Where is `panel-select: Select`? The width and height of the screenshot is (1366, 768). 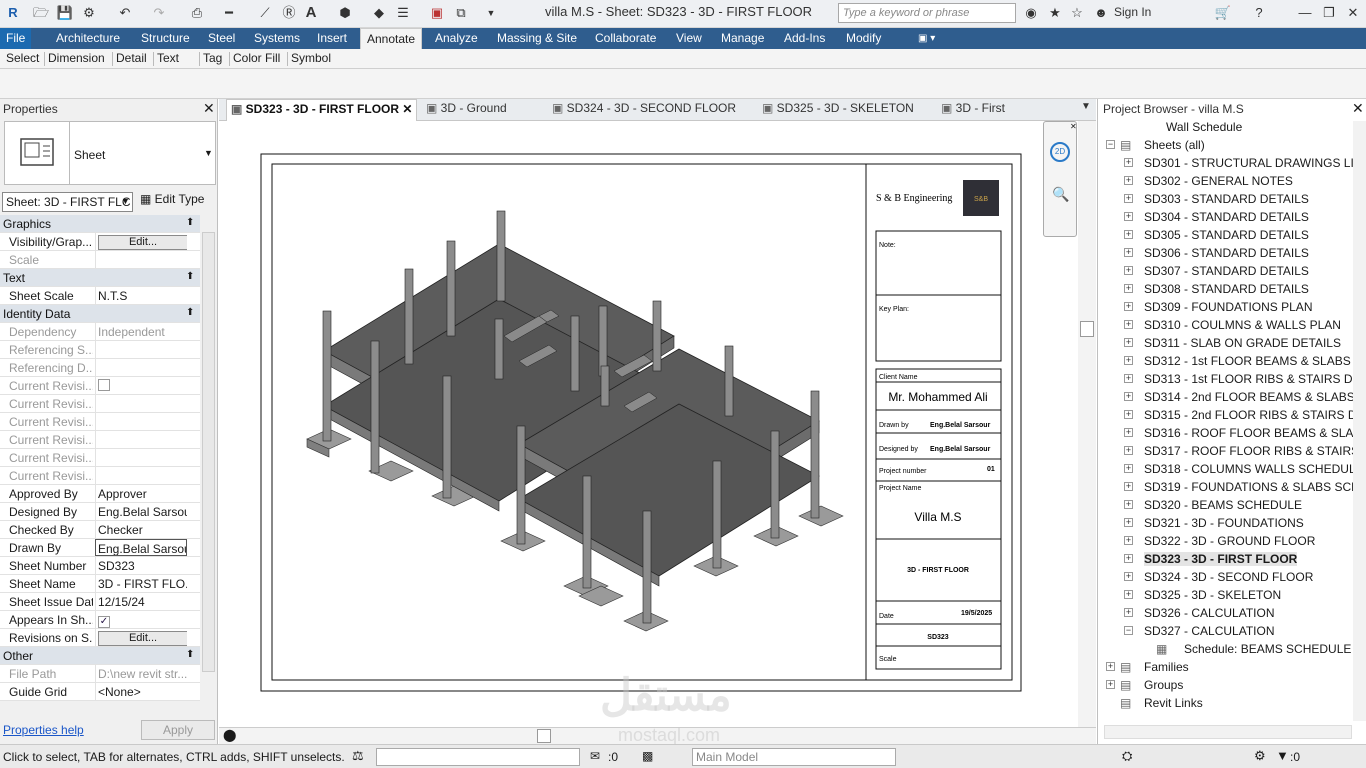 panel-select: Select is located at coordinates (22, 58).